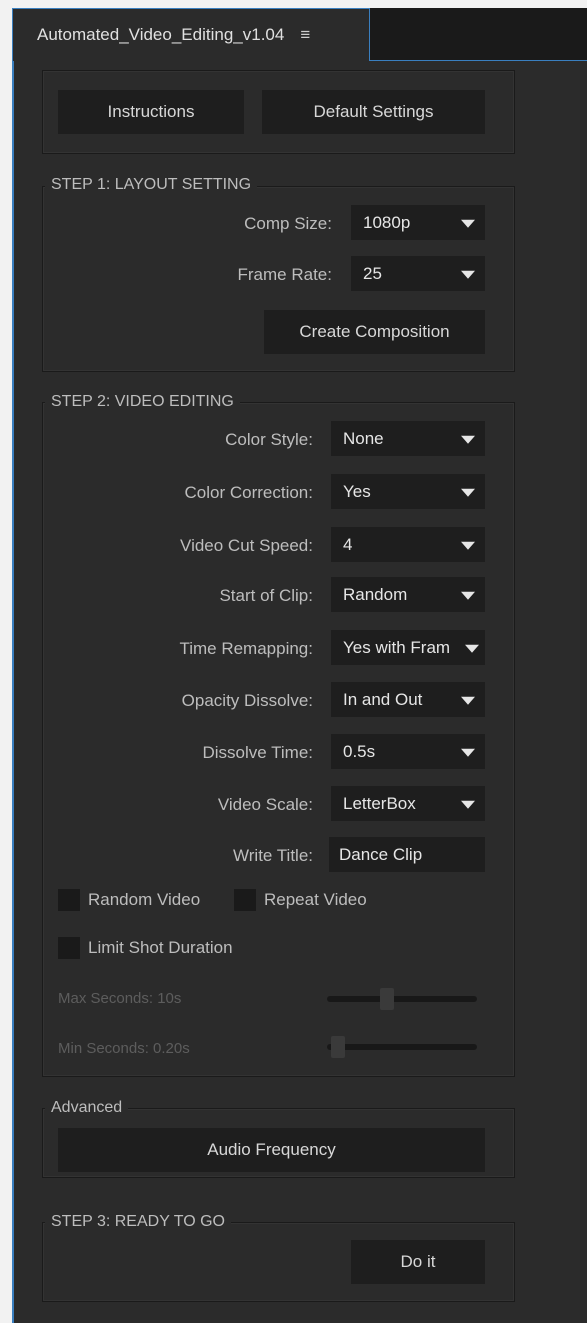 The image size is (587, 1323). What do you see at coordinates (379, 803) in the screenshot?
I see `video-scale-value: LetterBox` at bounding box center [379, 803].